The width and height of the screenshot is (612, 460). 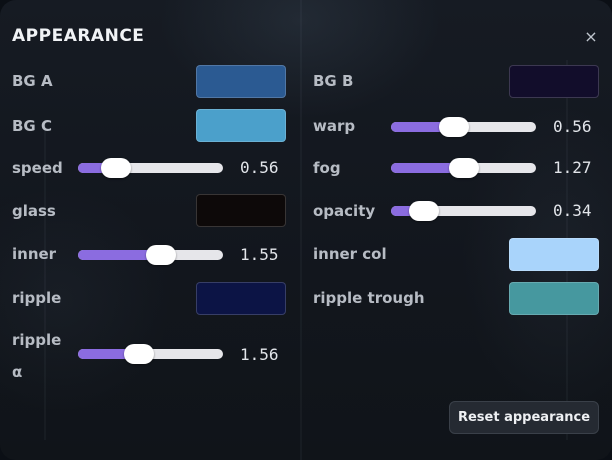 What do you see at coordinates (572, 167) in the screenshot?
I see `fog-value: 1.27` at bounding box center [572, 167].